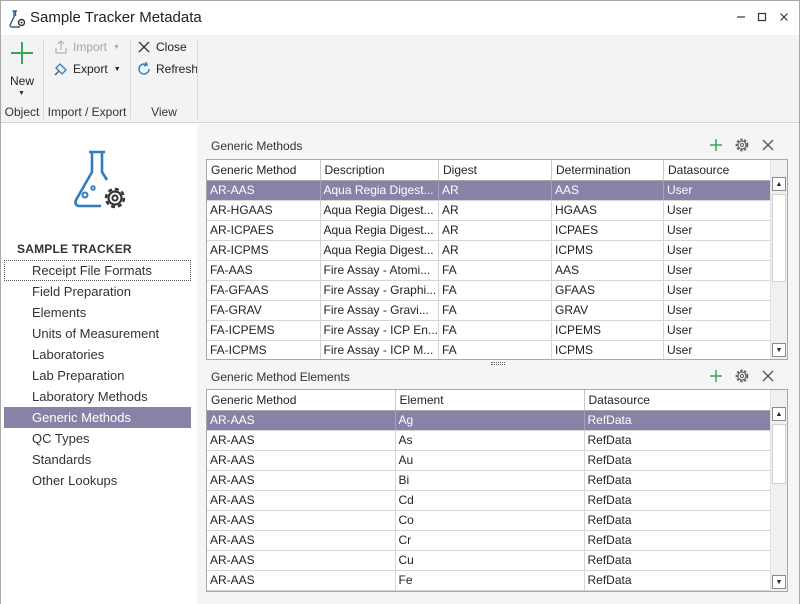  Describe the element at coordinates (97, 459) in the screenshot. I see `nav-item-standards: Standards` at that location.